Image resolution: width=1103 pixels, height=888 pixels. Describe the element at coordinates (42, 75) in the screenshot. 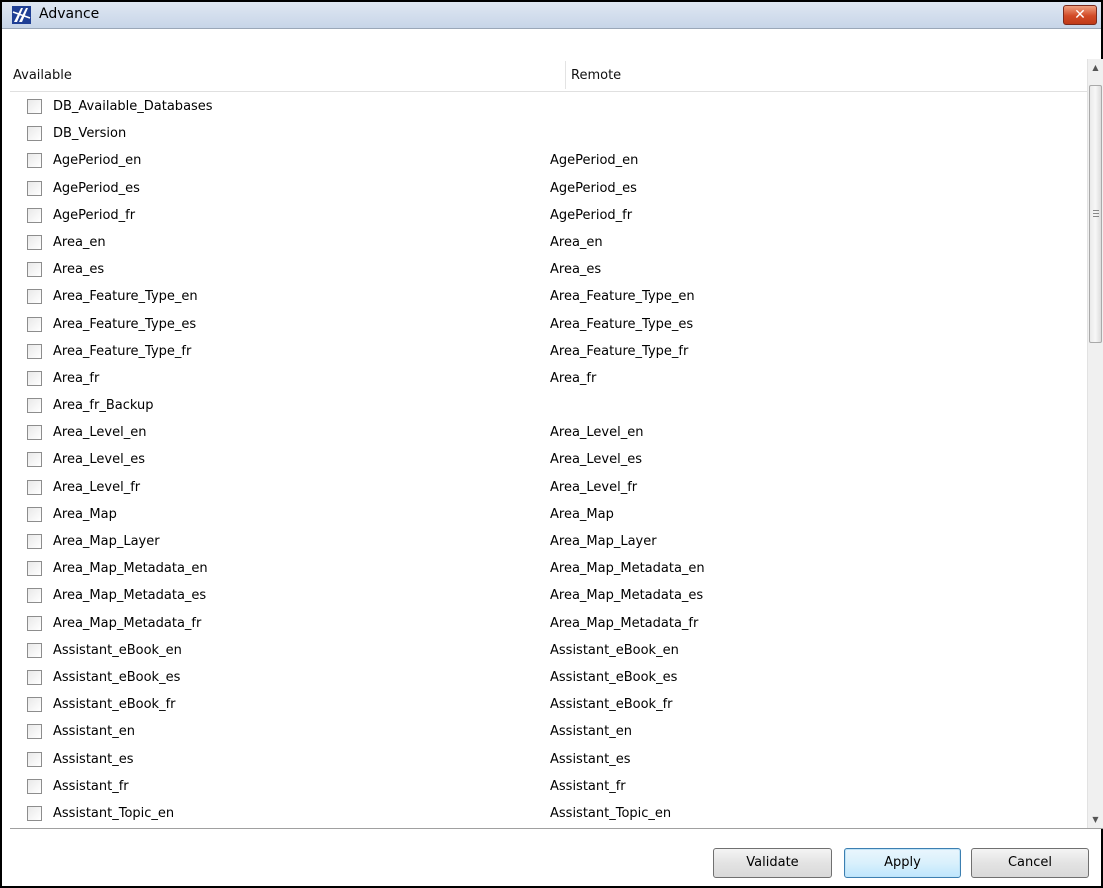

I see `column-header-available: Available` at that location.